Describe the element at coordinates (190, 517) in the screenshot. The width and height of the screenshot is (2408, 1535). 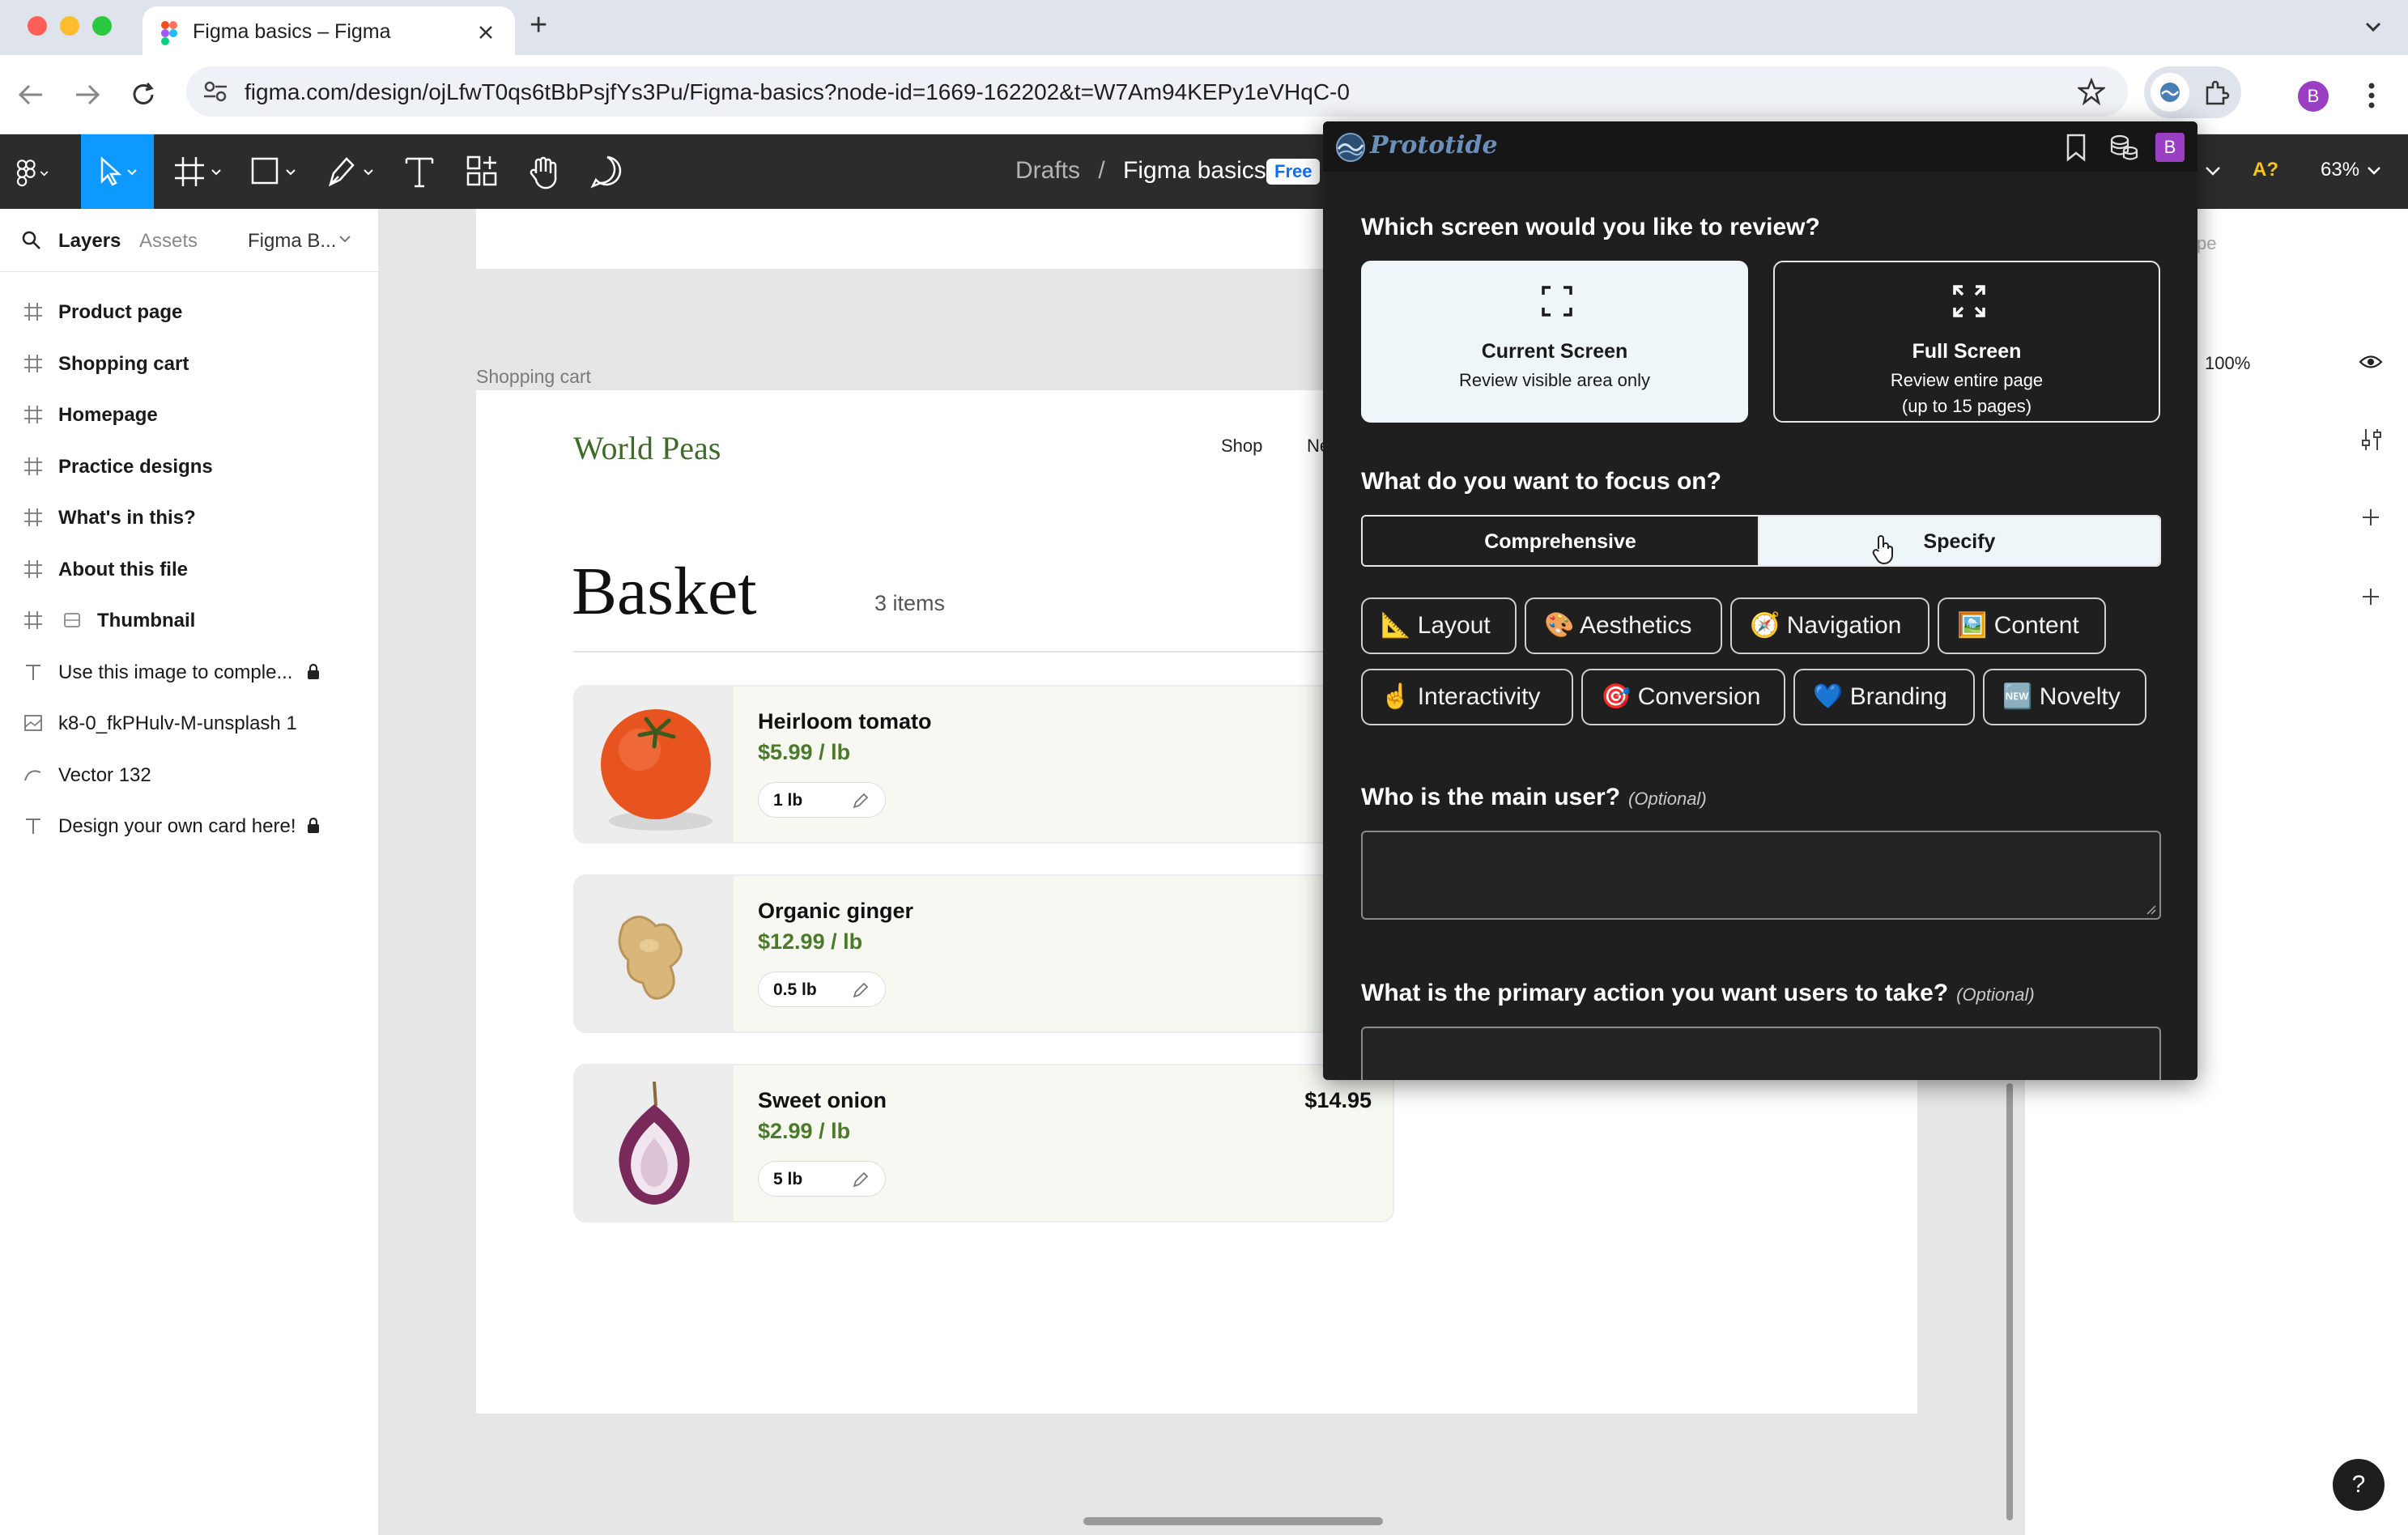
I see `layer-row: What's in this?` at that location.